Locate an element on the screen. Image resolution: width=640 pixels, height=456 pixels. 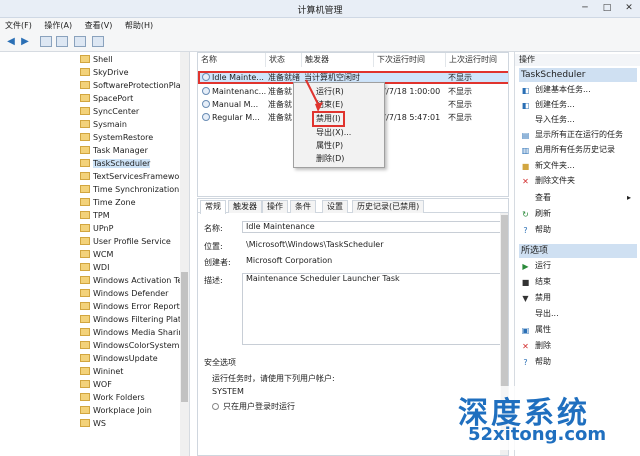
tree-item: WDI is located at coordinates (94, 267).